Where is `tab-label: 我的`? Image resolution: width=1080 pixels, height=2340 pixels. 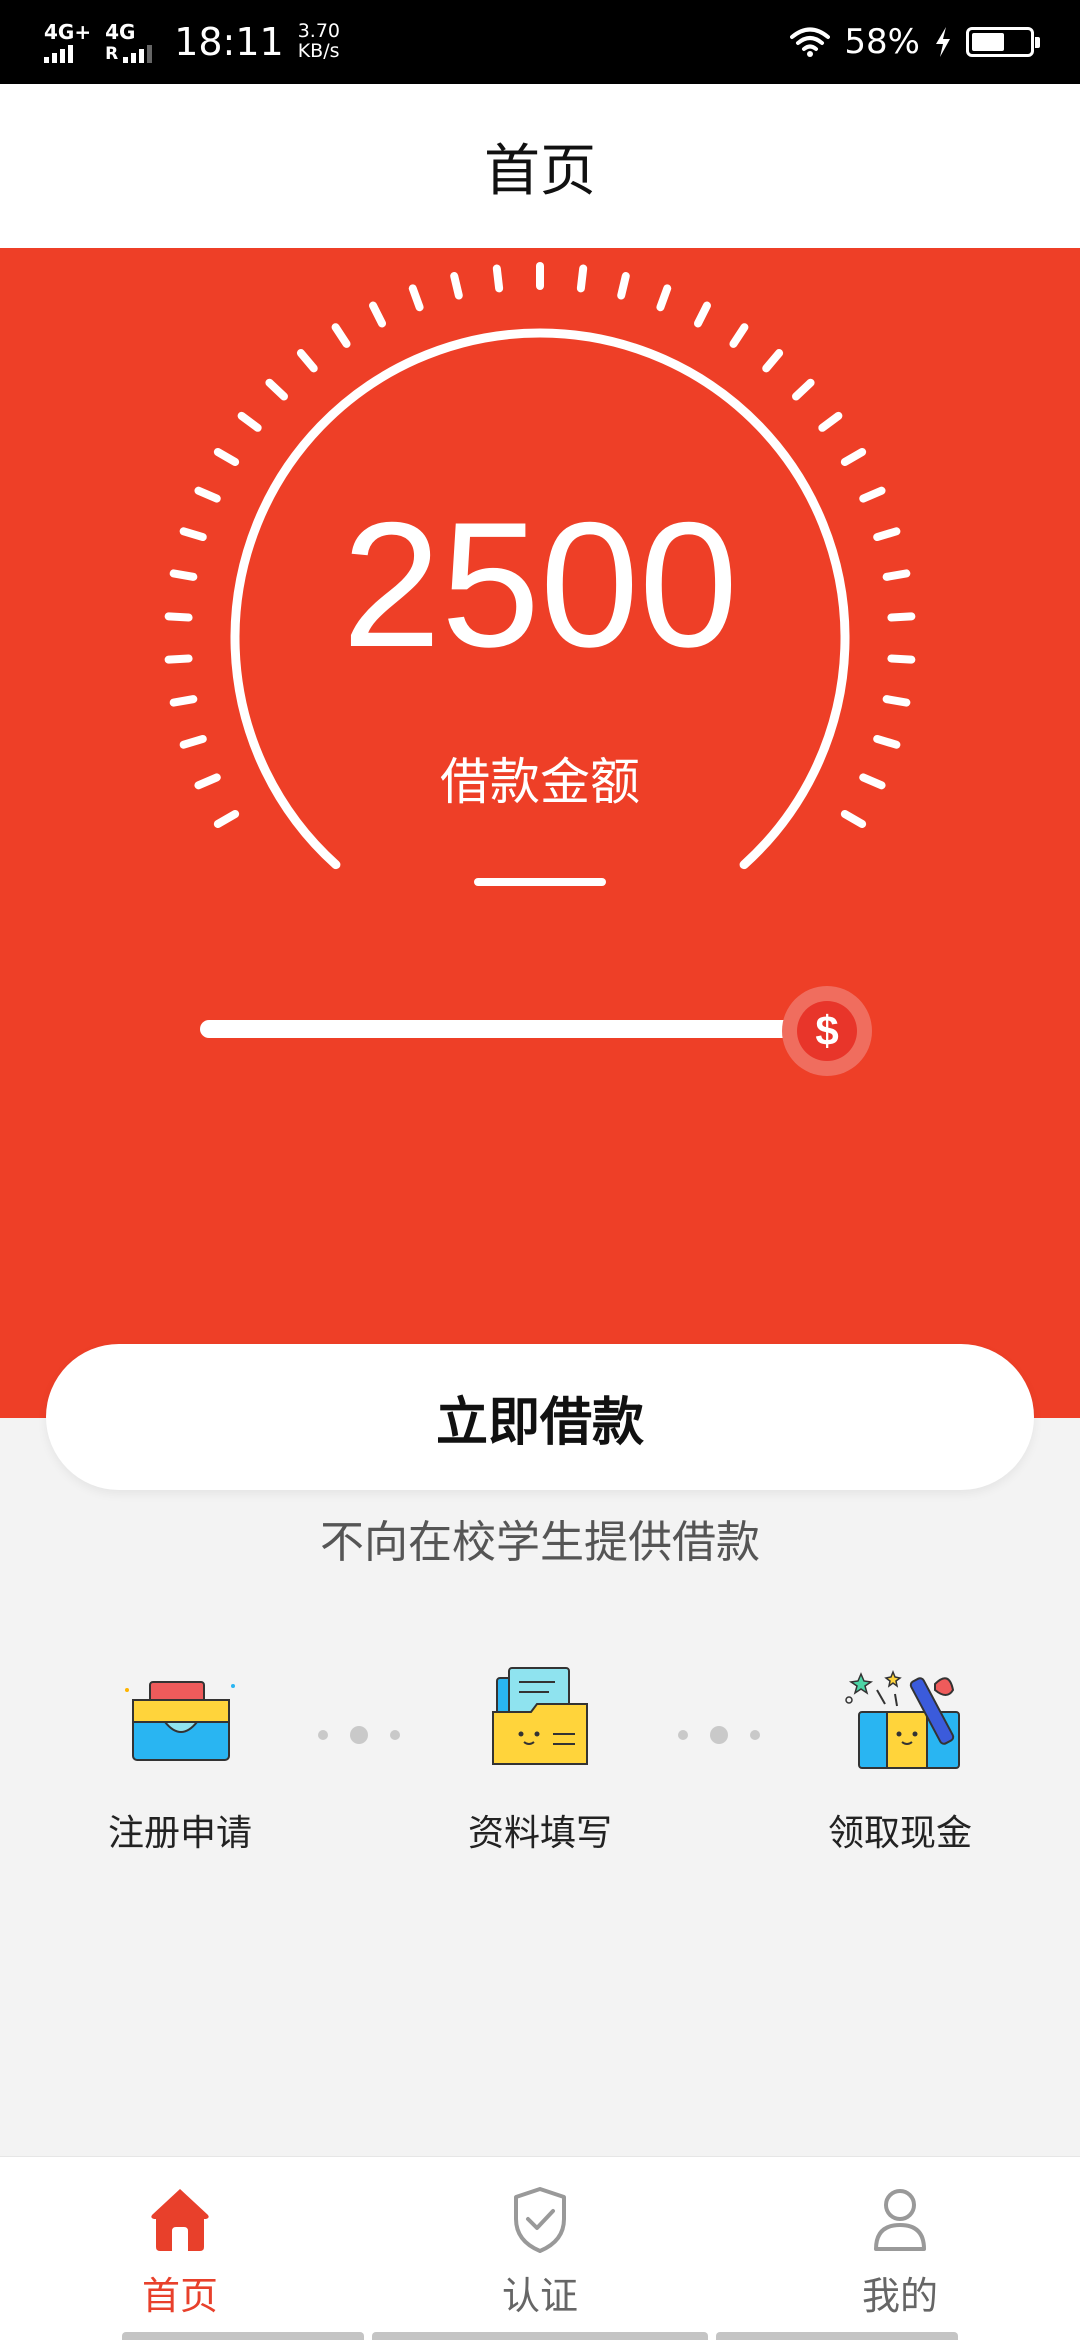 tab-label: 我的 is located at coordinates (899, 2296).